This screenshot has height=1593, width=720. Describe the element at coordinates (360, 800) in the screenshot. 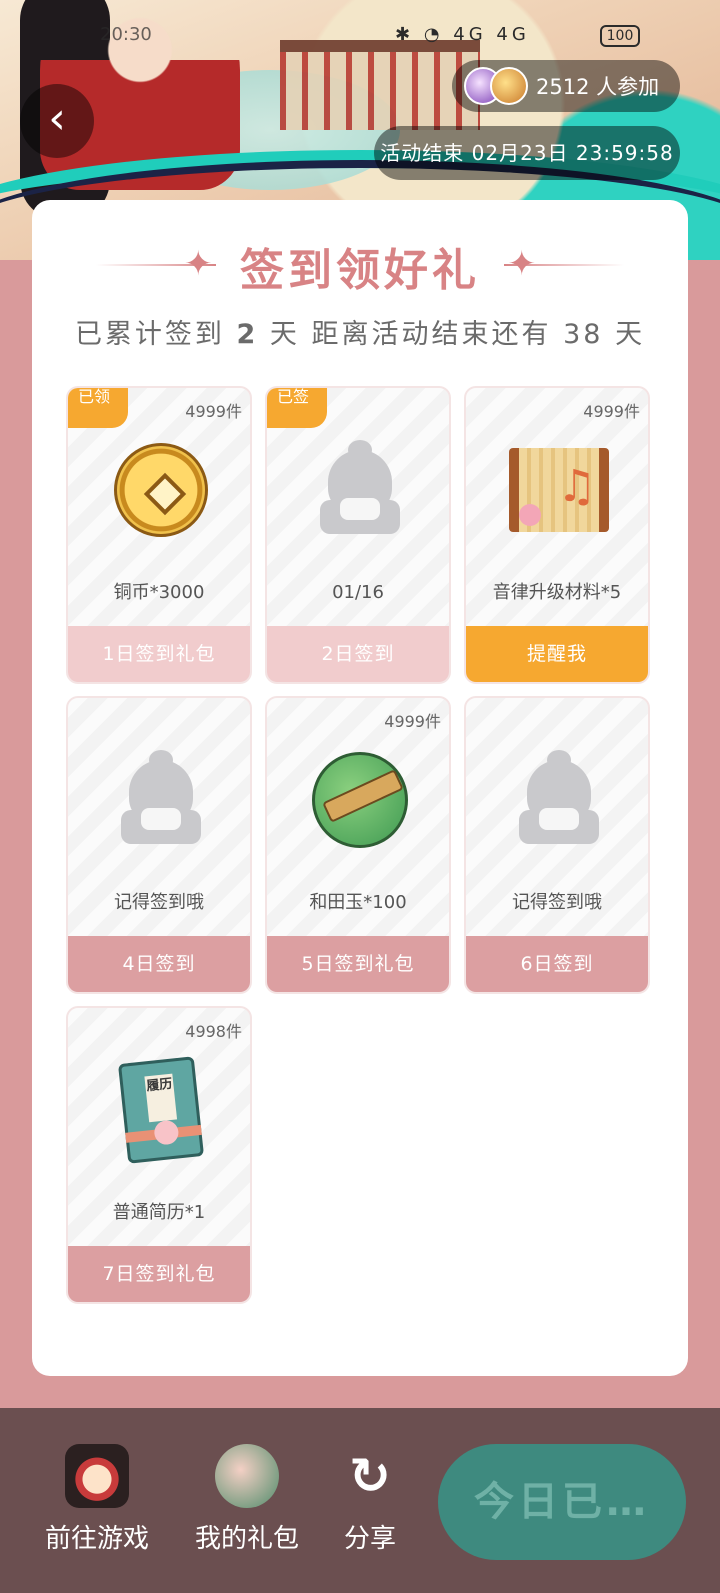

I see `jade-icon` at that location.